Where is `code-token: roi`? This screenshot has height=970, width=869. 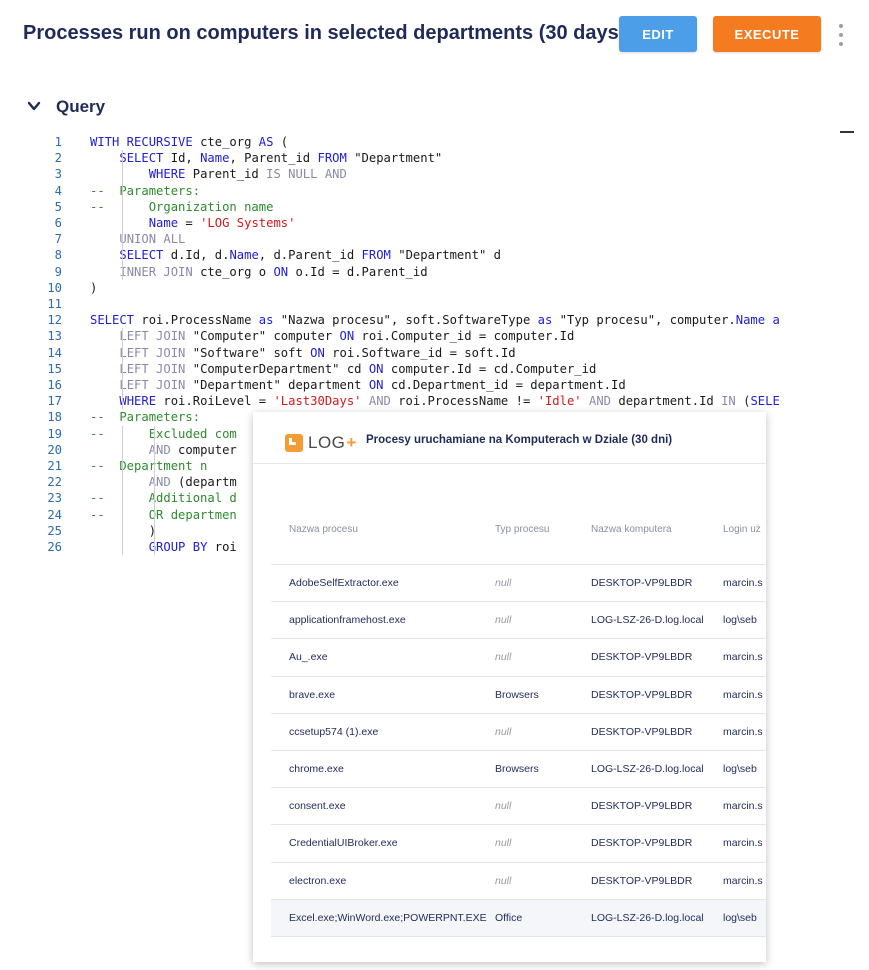 code-token: roi is located at coordinates (222, 547).